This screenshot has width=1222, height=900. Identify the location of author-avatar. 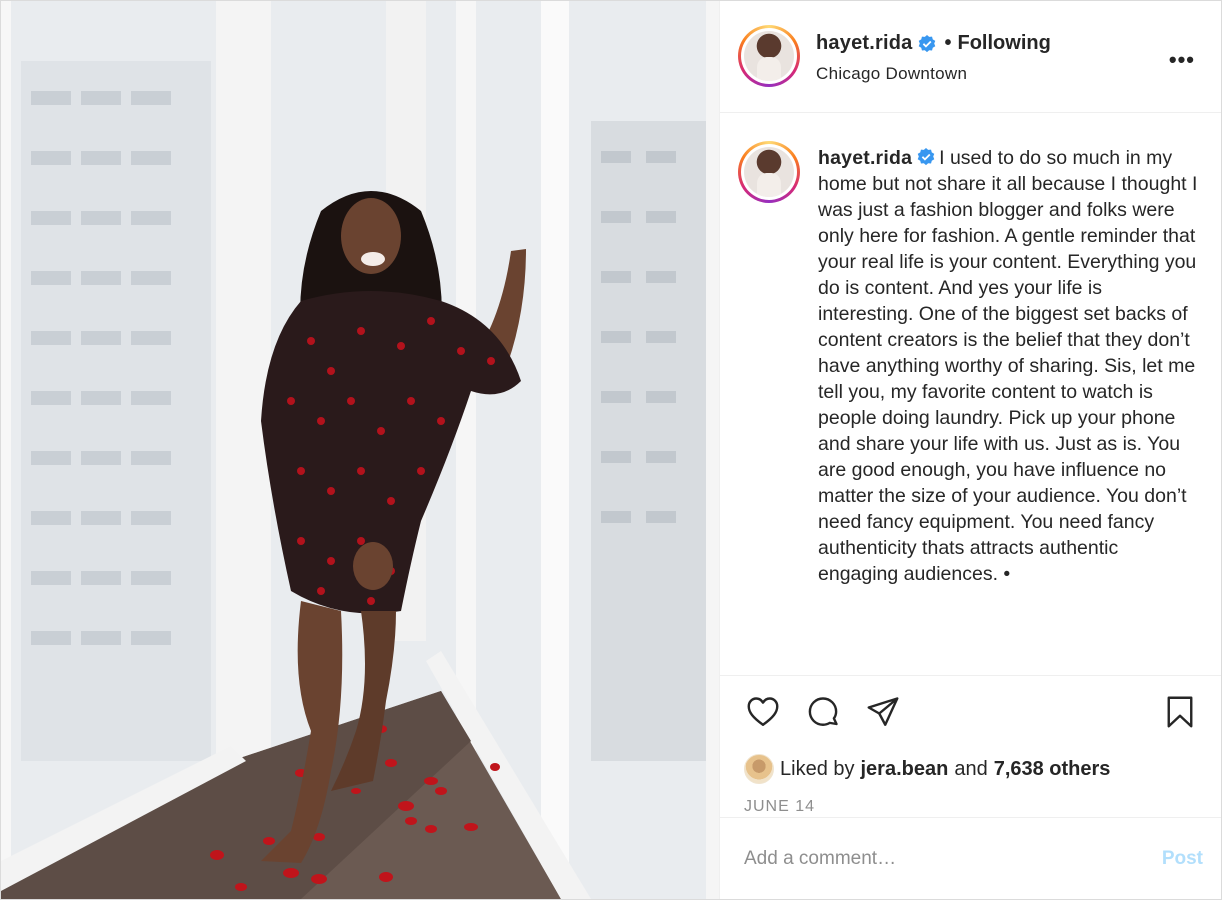
(769, 56).